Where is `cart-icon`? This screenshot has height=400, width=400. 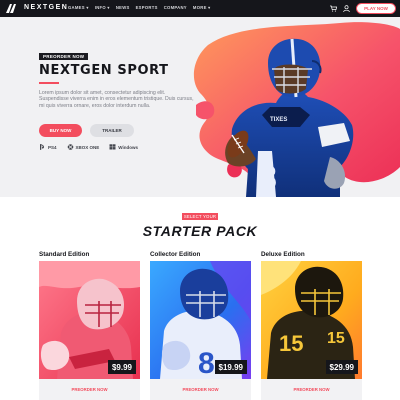 cart-icon is located at coordinates (333, 8).